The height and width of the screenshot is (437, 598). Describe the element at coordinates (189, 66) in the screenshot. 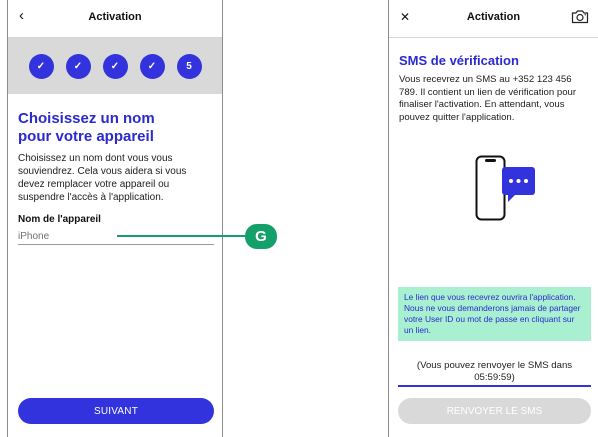

I see `step-5-current: 5` at that location.